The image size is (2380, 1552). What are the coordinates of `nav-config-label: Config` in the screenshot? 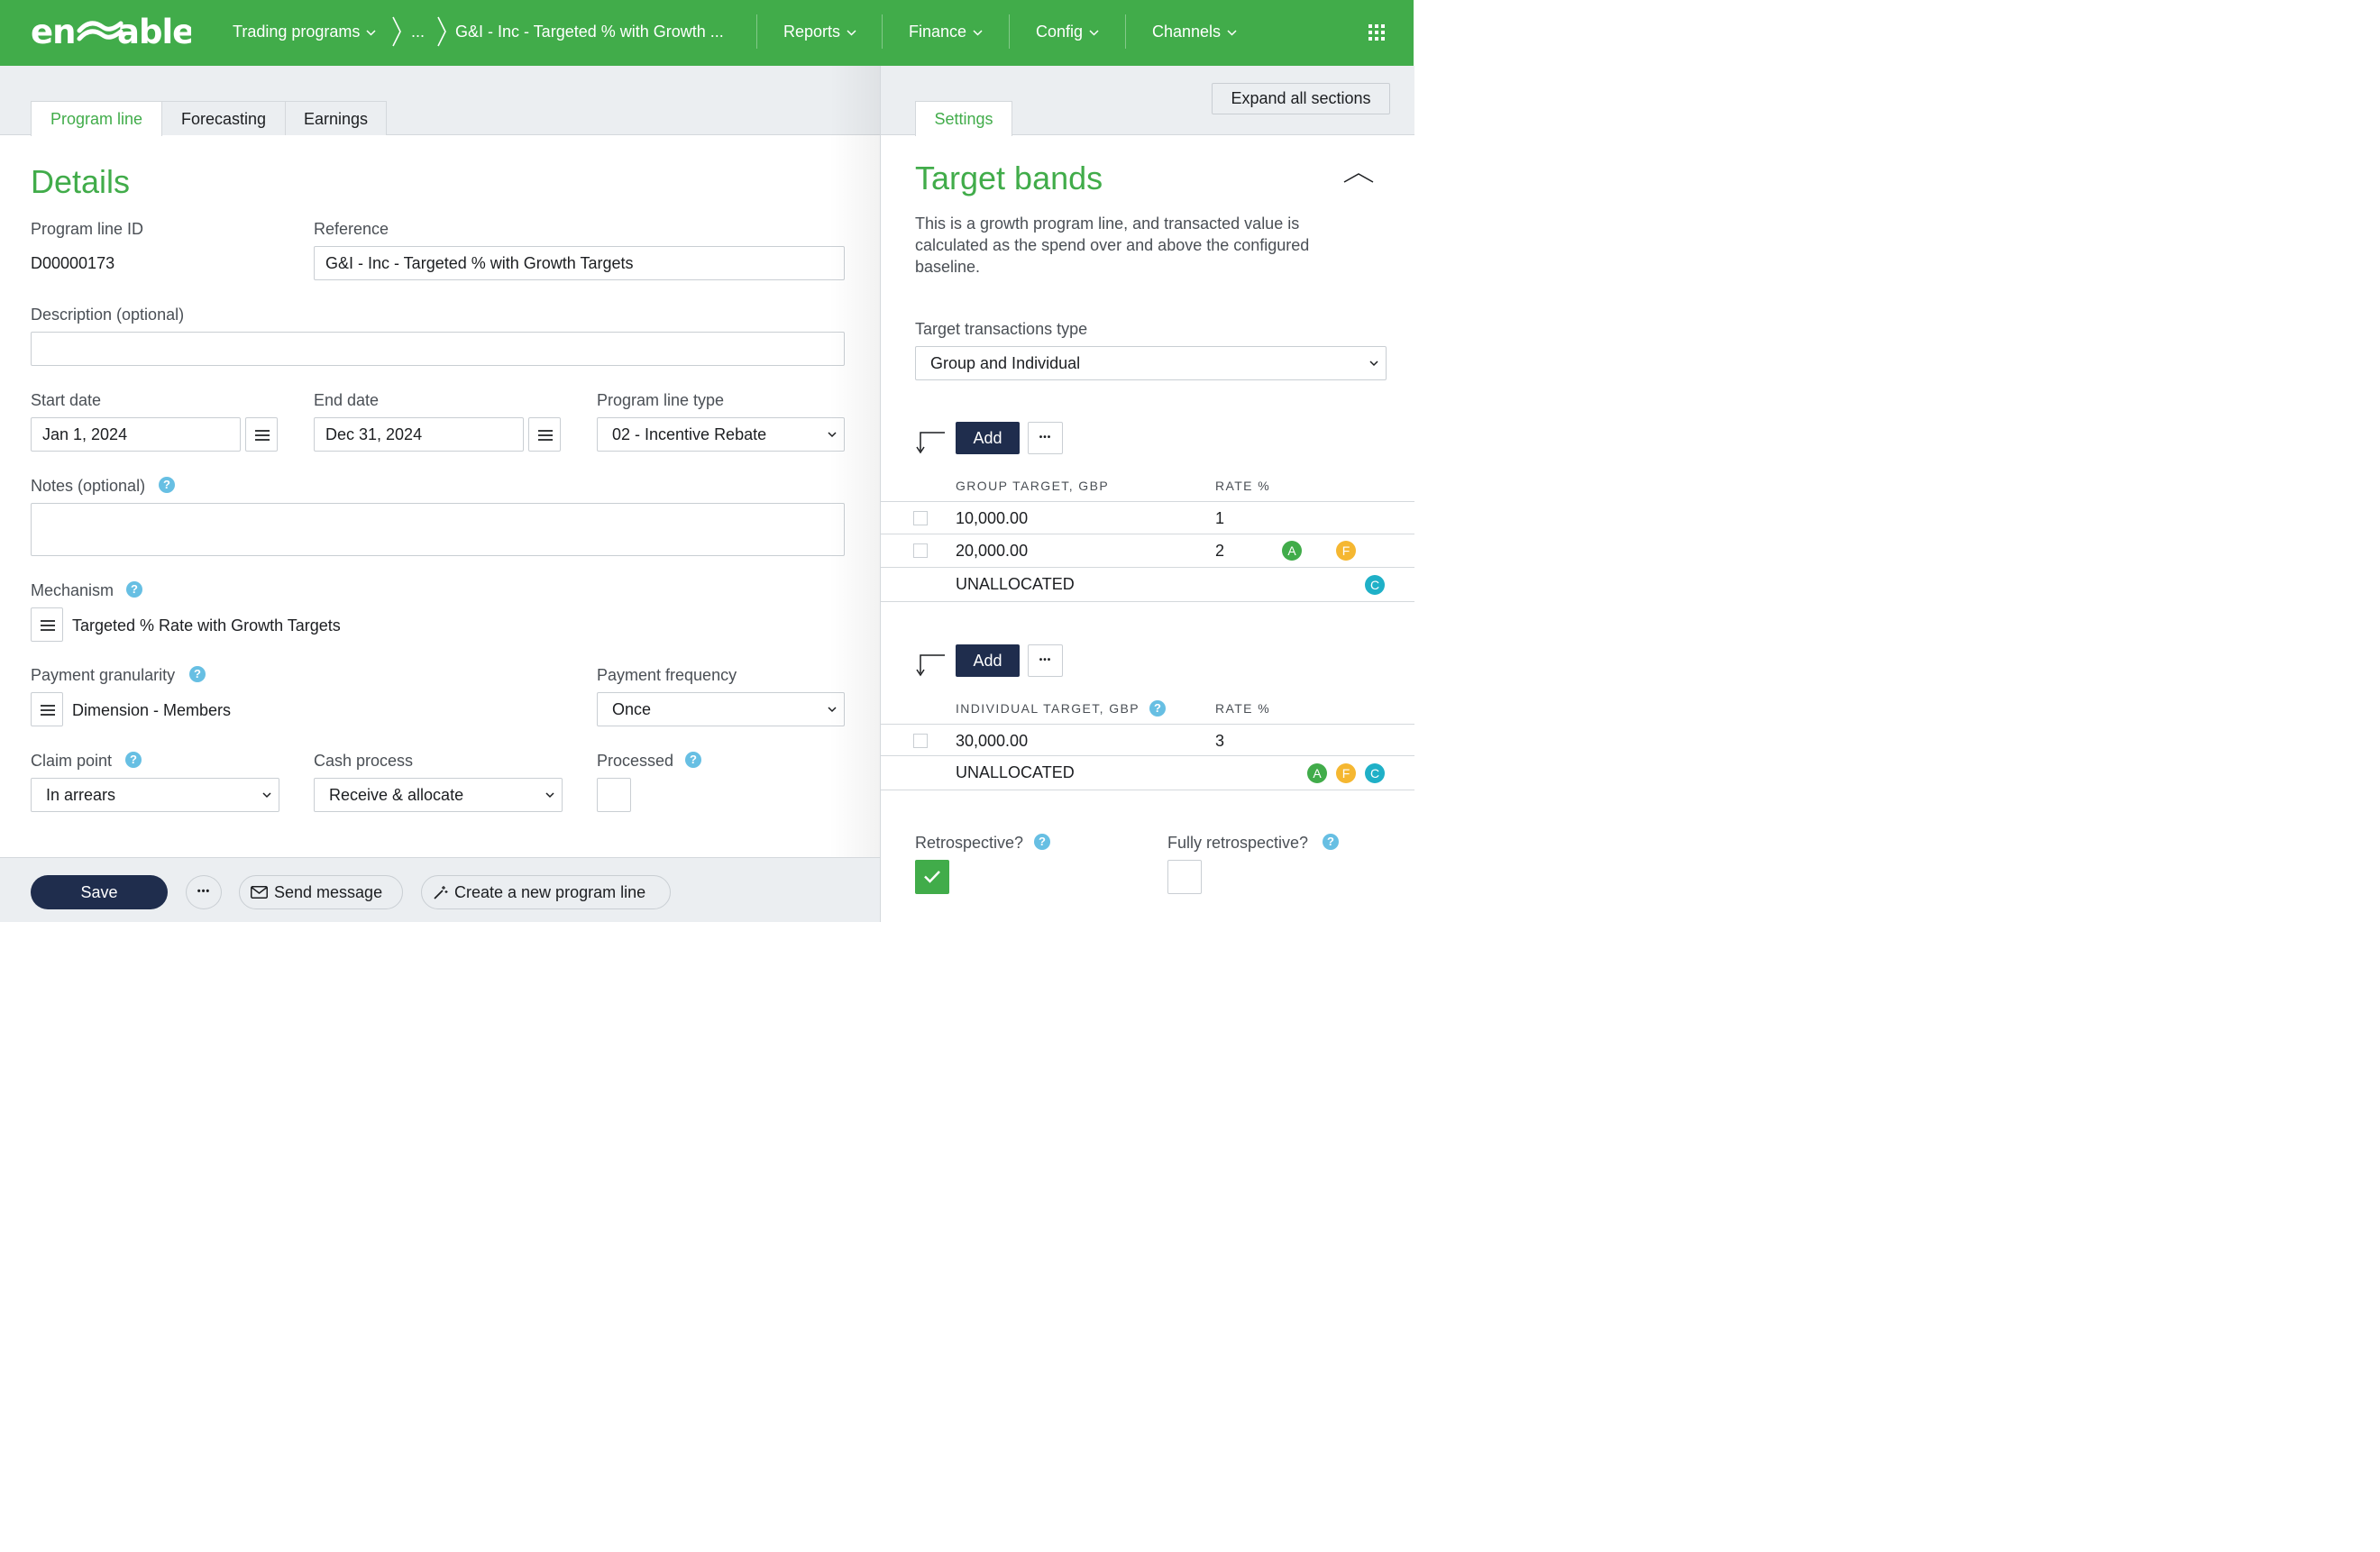 It's located at (1060, 32).